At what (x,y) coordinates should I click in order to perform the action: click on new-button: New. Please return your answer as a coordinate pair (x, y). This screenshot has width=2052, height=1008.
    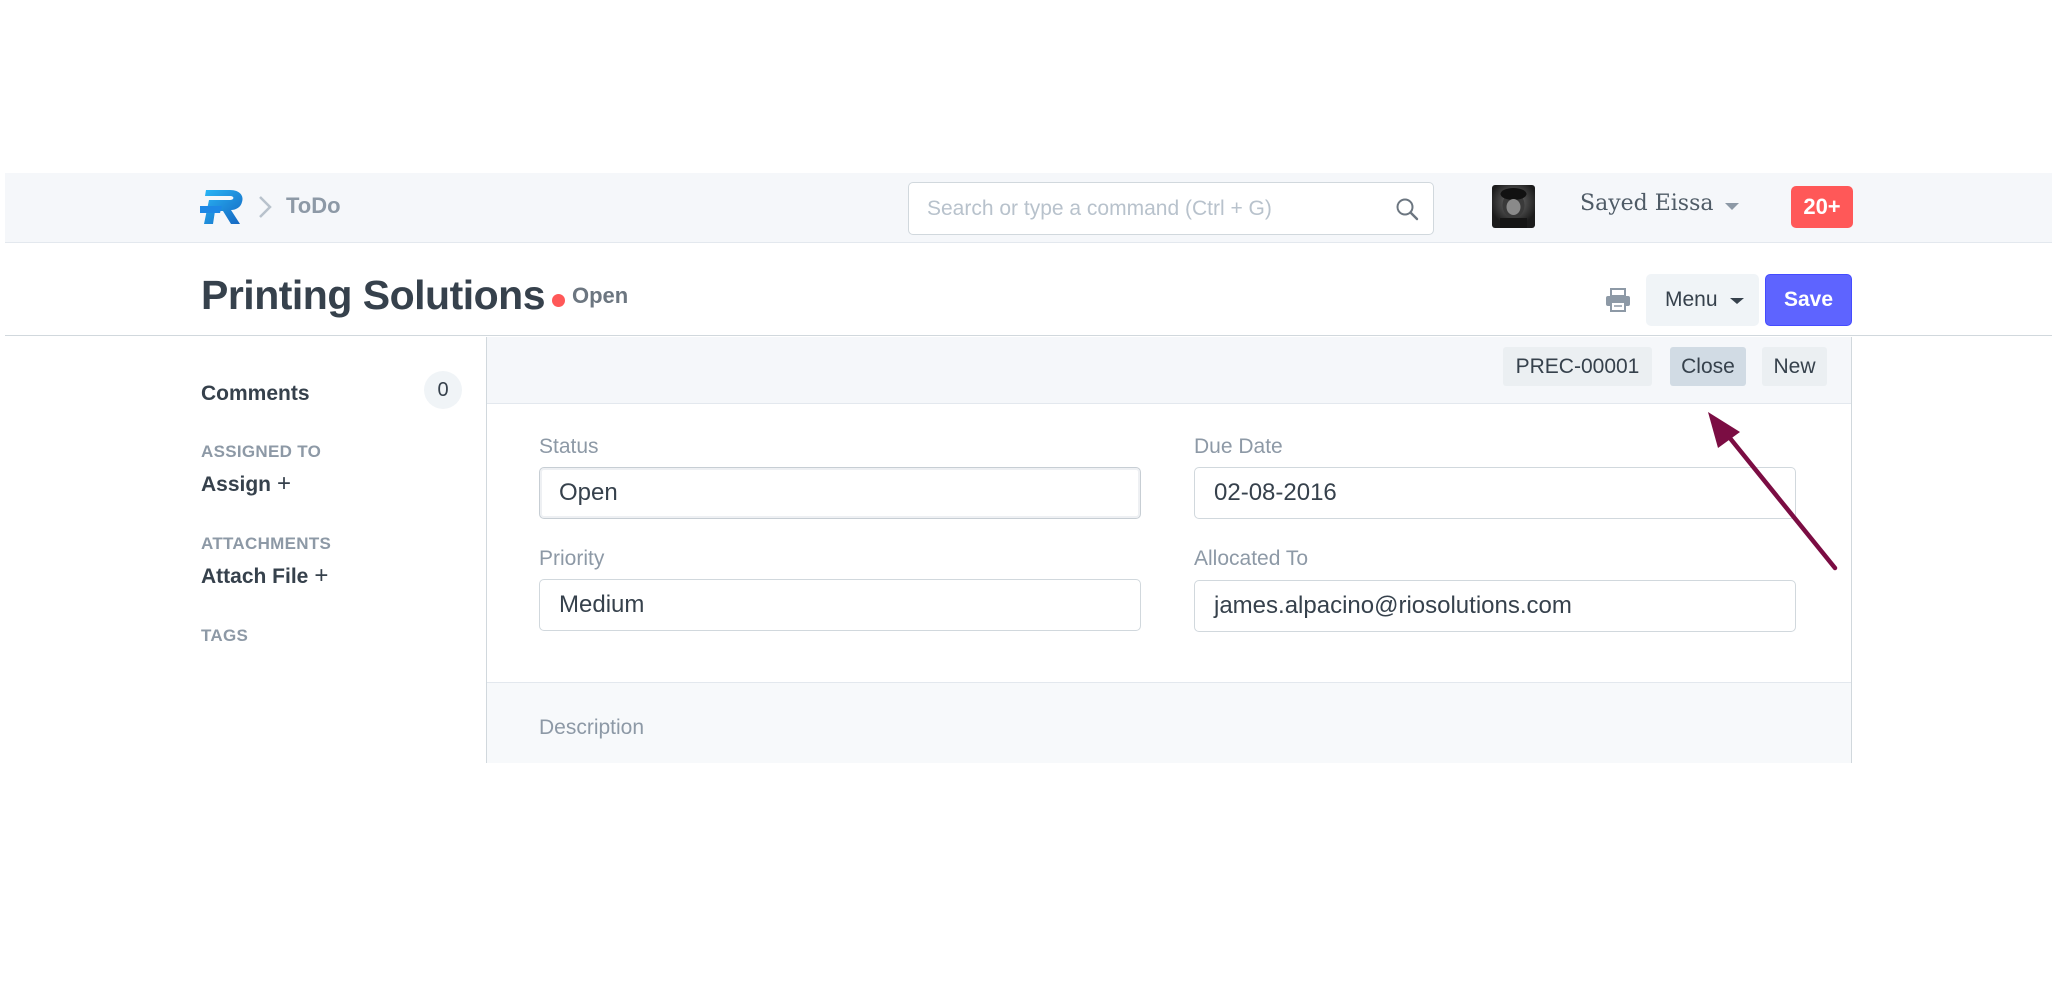
    Looking at the image, I should click on (1794, 366).